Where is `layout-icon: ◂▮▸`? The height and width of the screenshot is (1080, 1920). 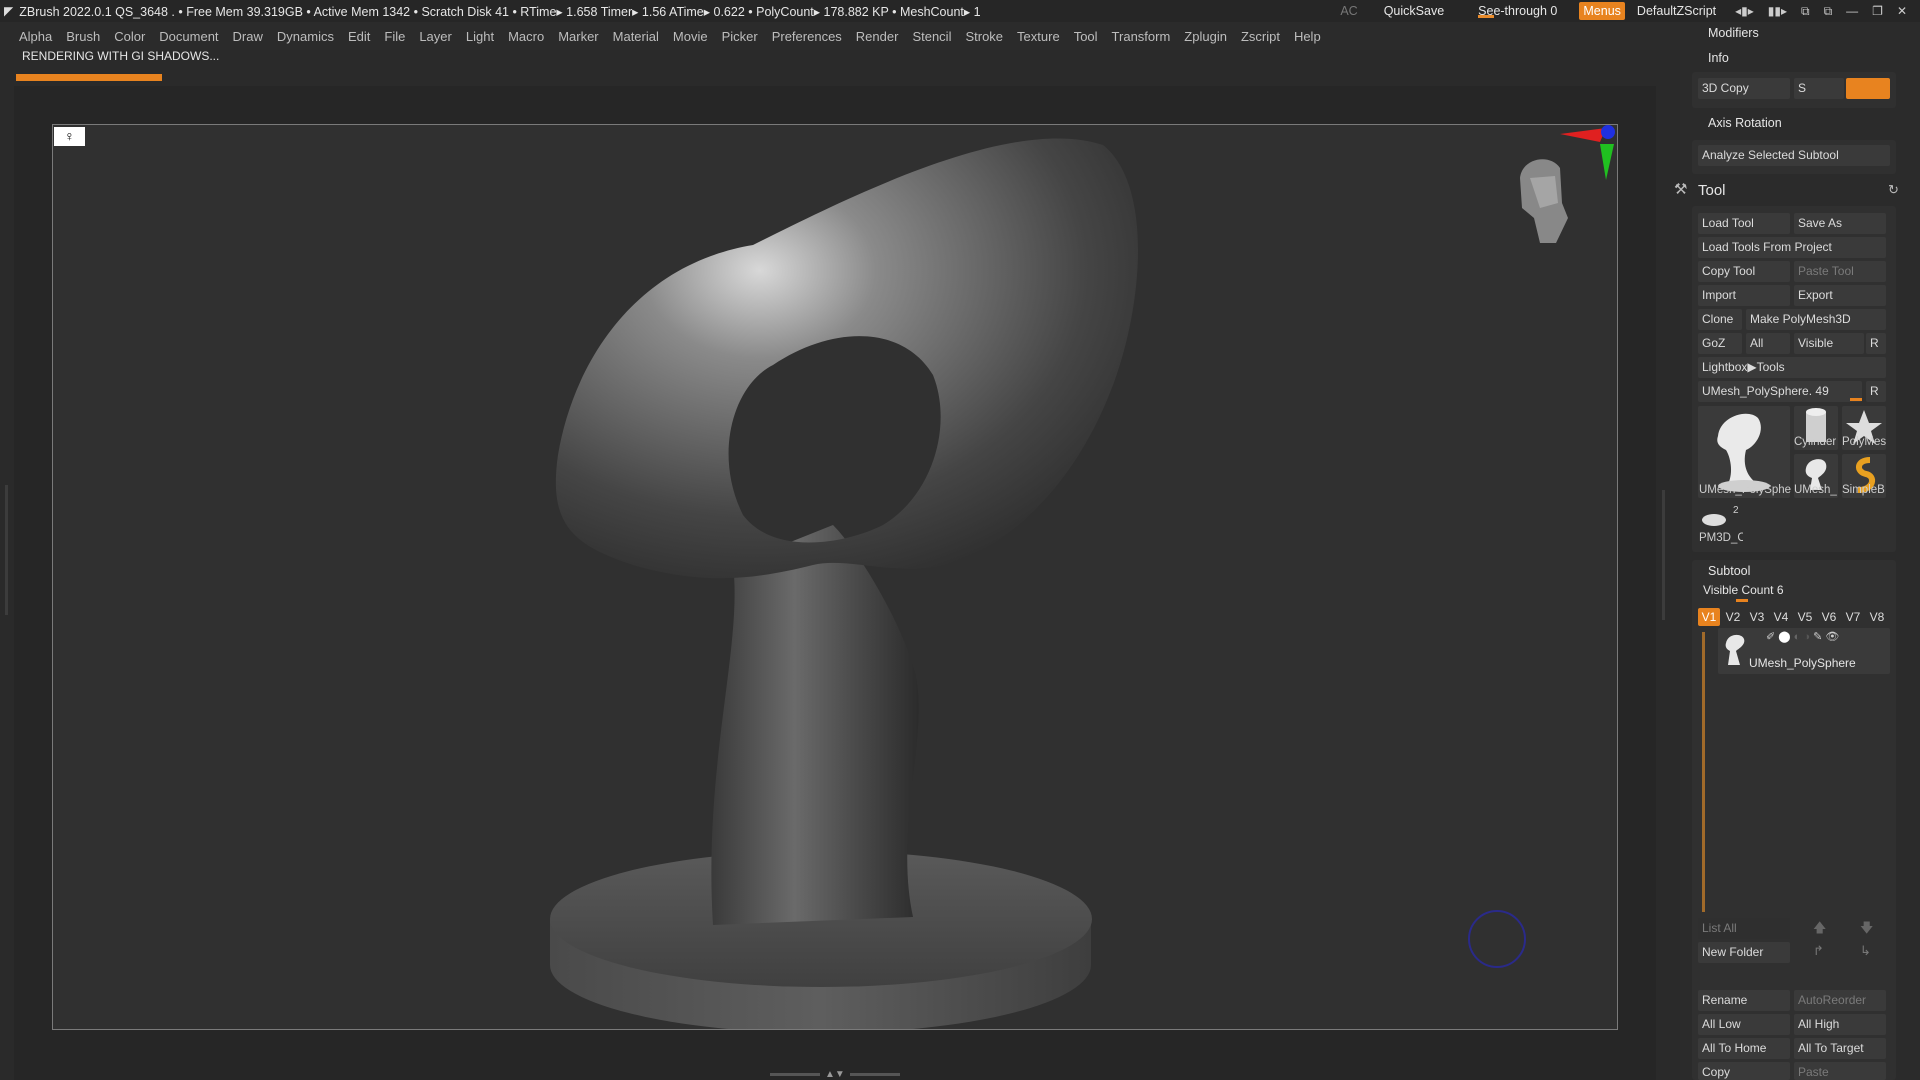 layout-icon: ◂▮▸ is located at coordinates (1744, 11).